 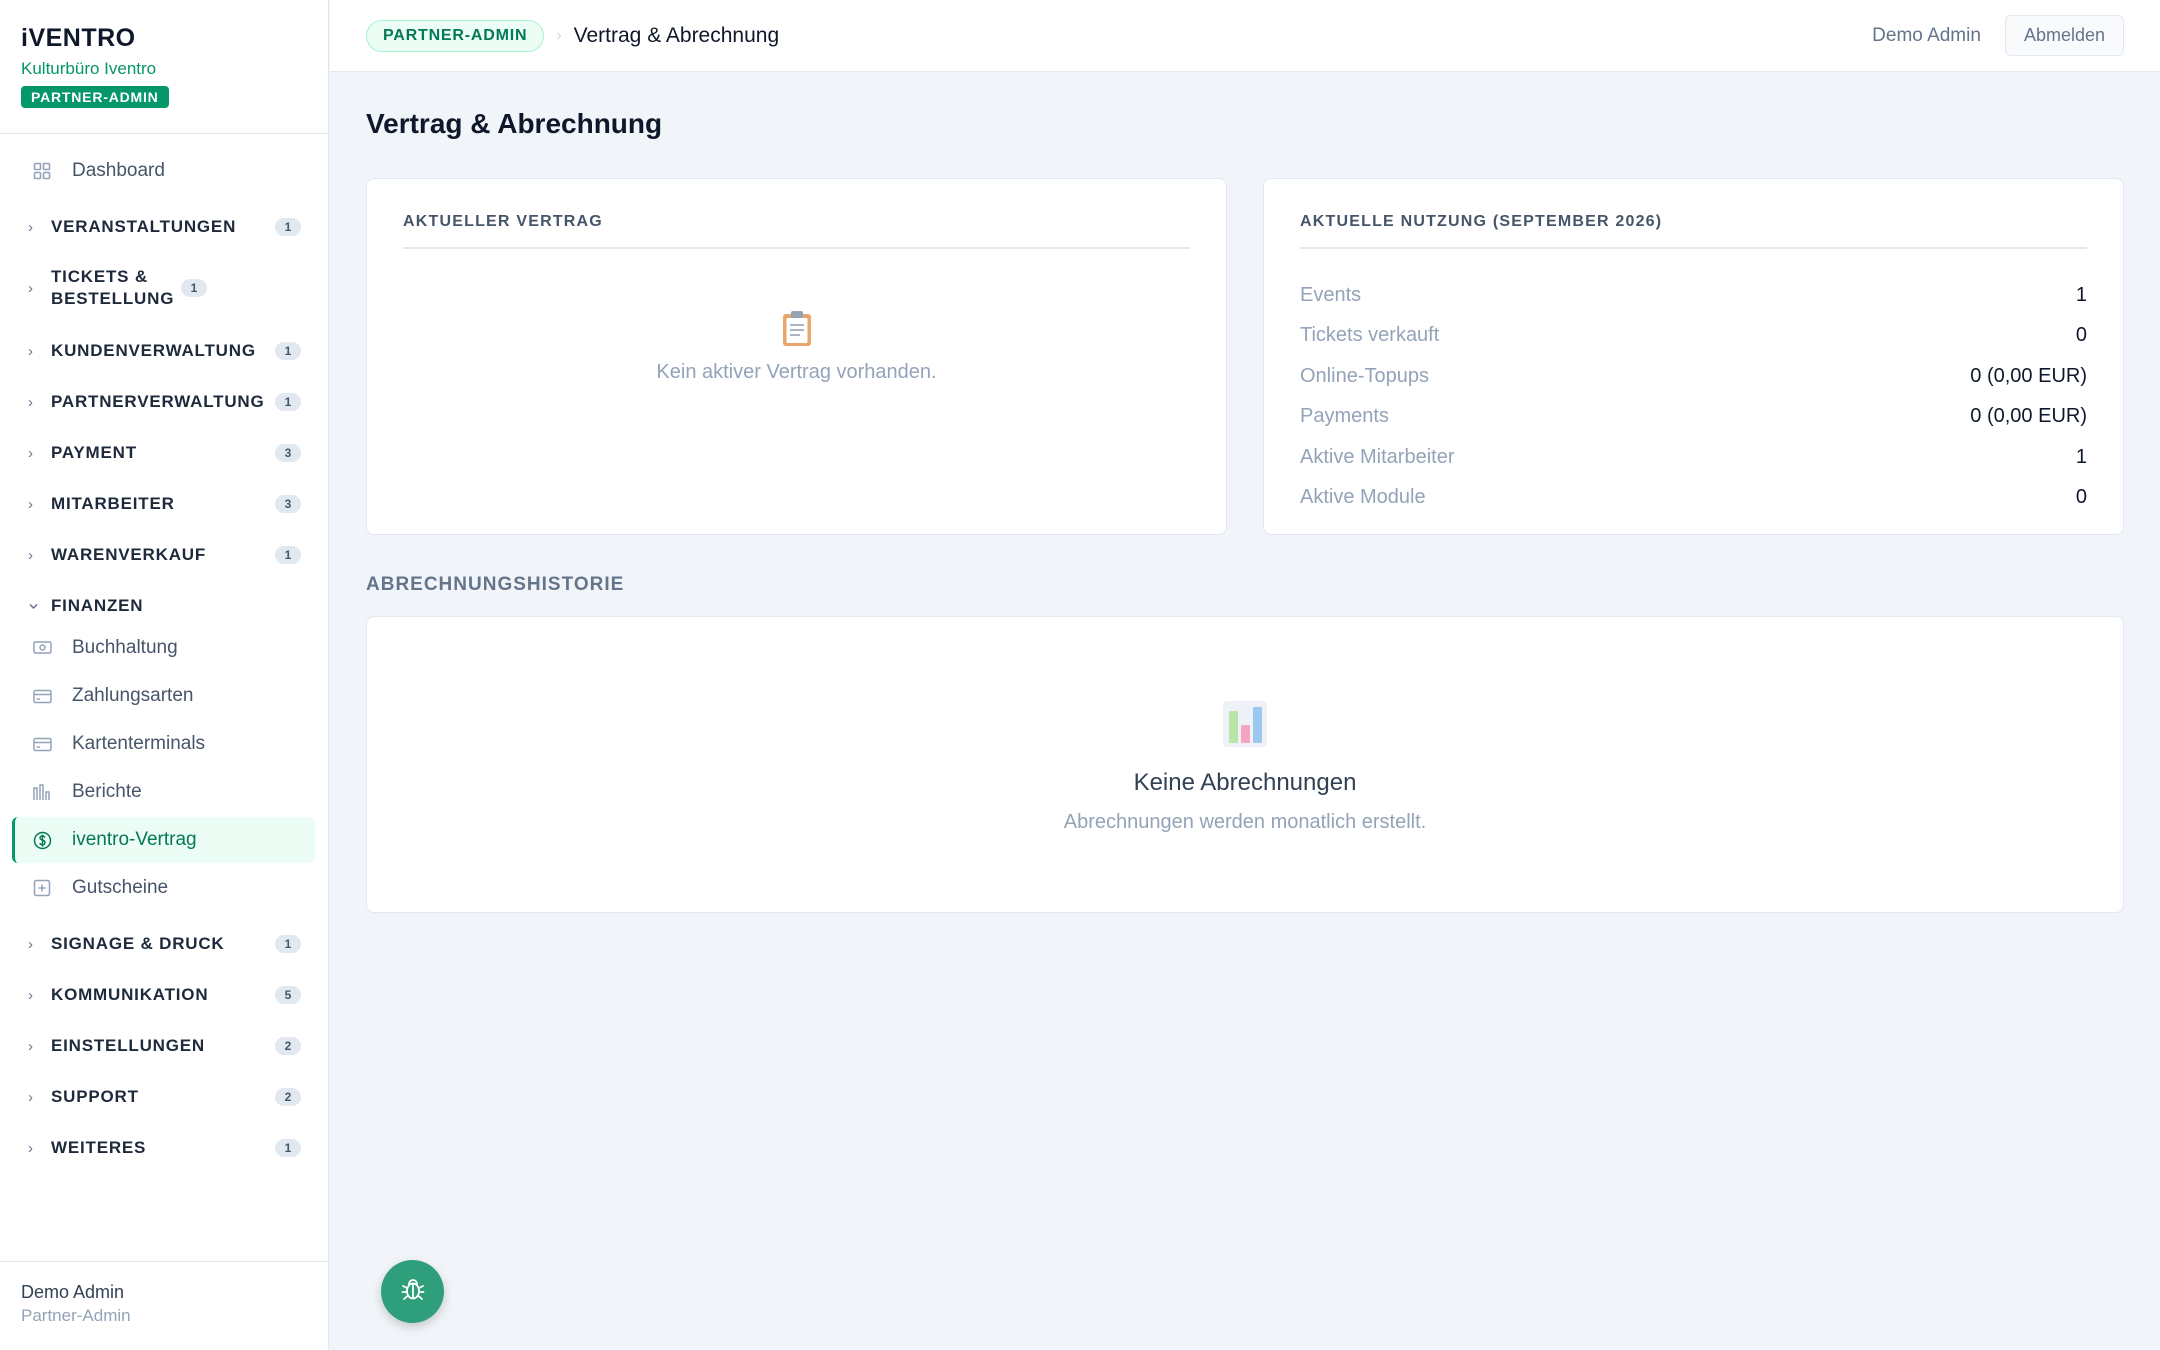 What do you see at coordinates (163, 840) in the screenshot?
I see `sidebar-item-ivento-vertrag: iventro-Vertrag` at bounding box center [163, 840].